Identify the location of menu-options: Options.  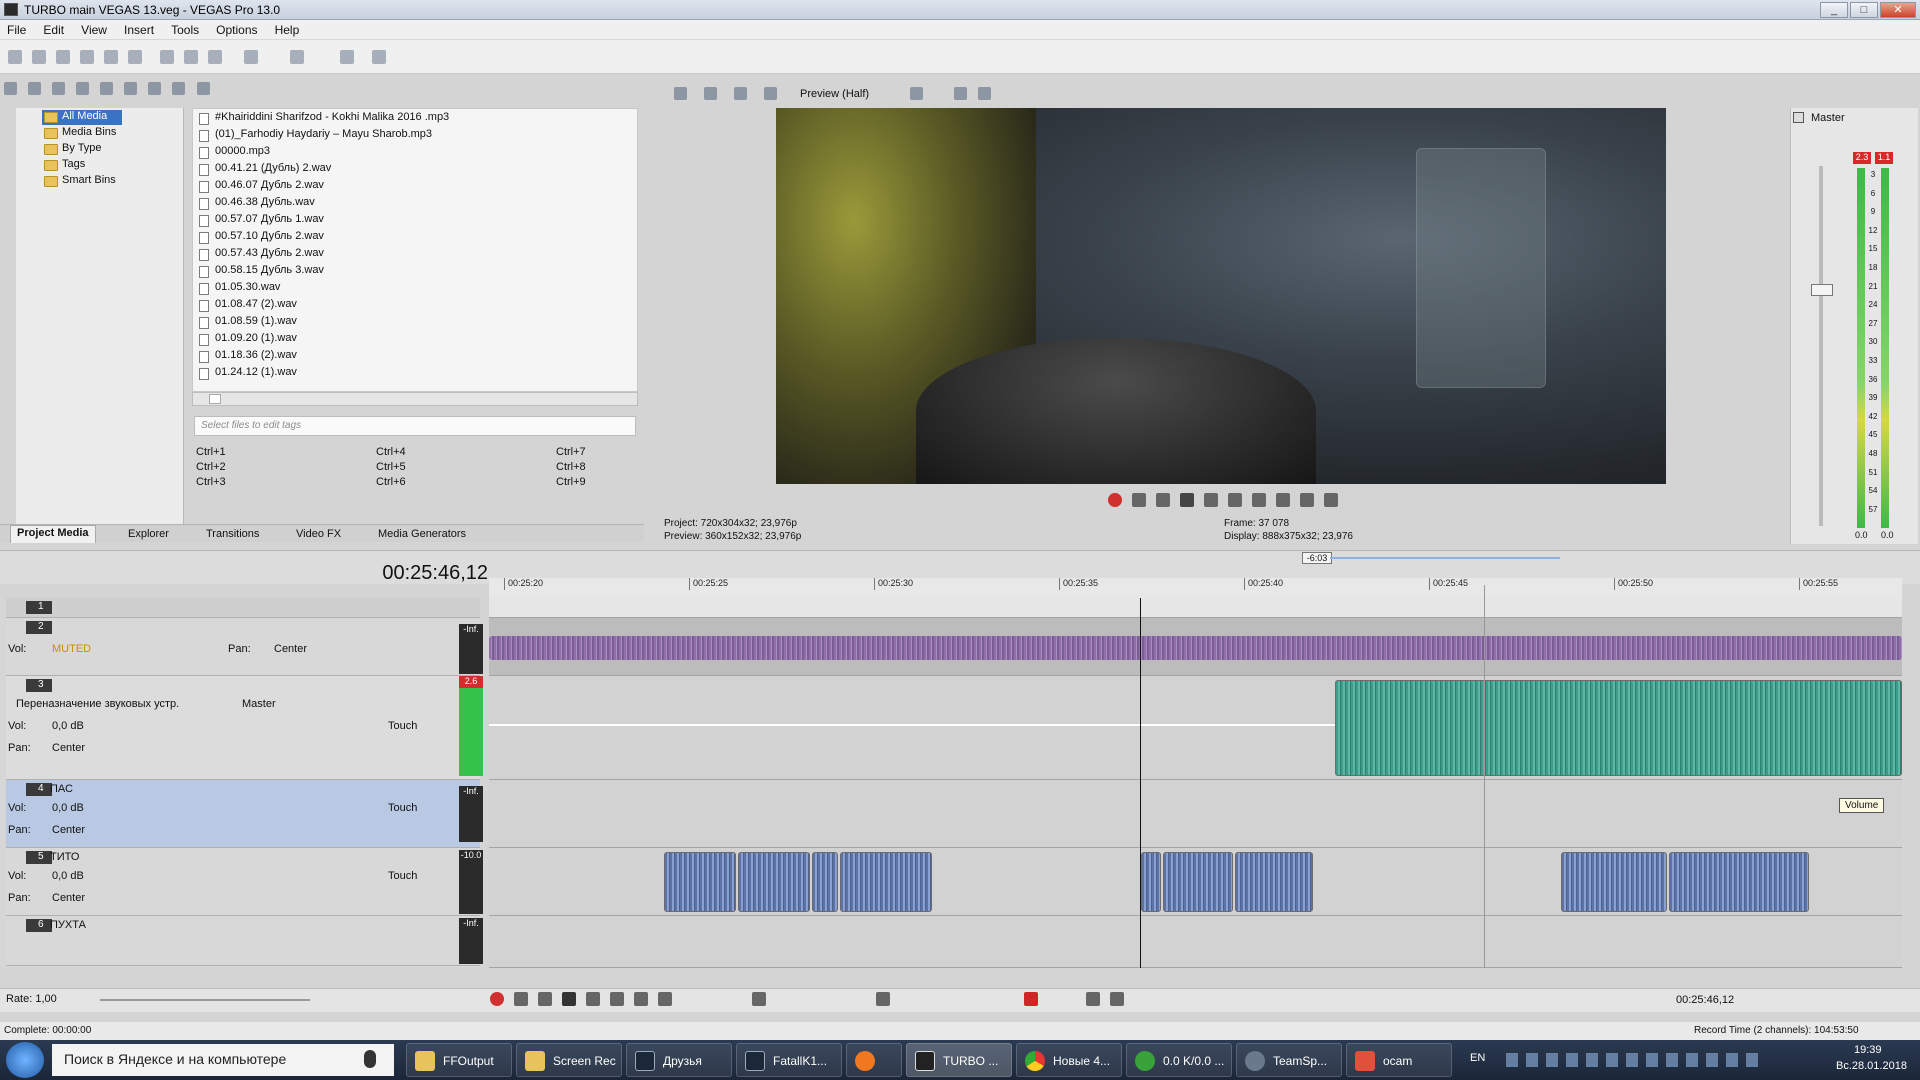
(236, 28).